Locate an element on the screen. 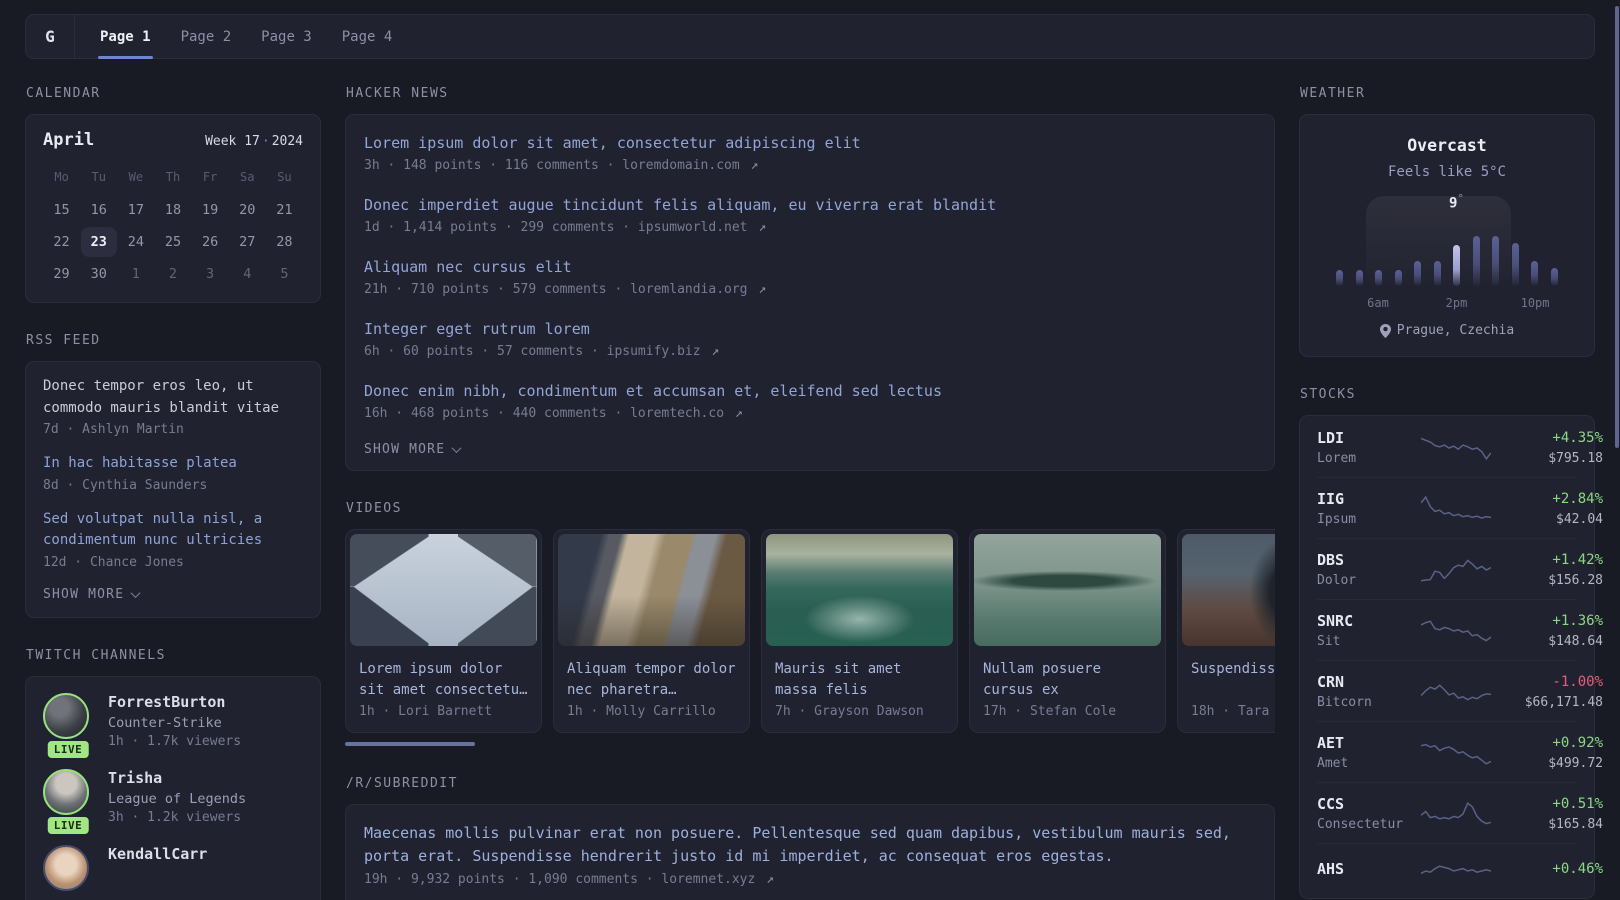 Image resolution: width=1620 pixels, height=900 pixels. stock-ticker: CRN is located at coordinates (1331, 682).